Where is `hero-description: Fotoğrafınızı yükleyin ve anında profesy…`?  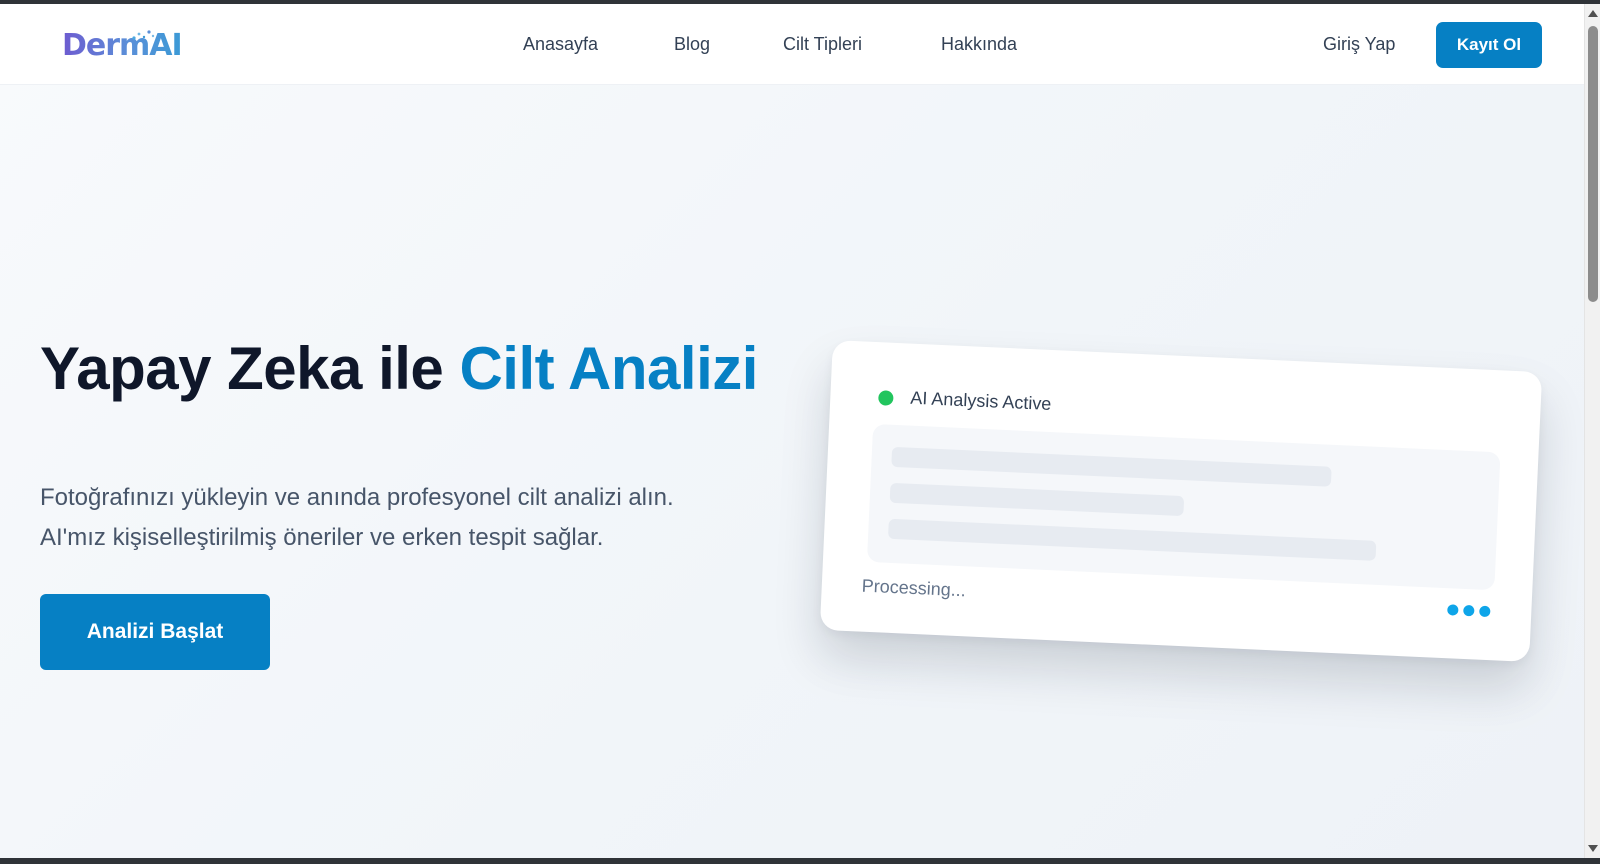
hero-description: Fotoğrafınızı yükleyin ve anında profesy… is located at coordinates (410, 518).